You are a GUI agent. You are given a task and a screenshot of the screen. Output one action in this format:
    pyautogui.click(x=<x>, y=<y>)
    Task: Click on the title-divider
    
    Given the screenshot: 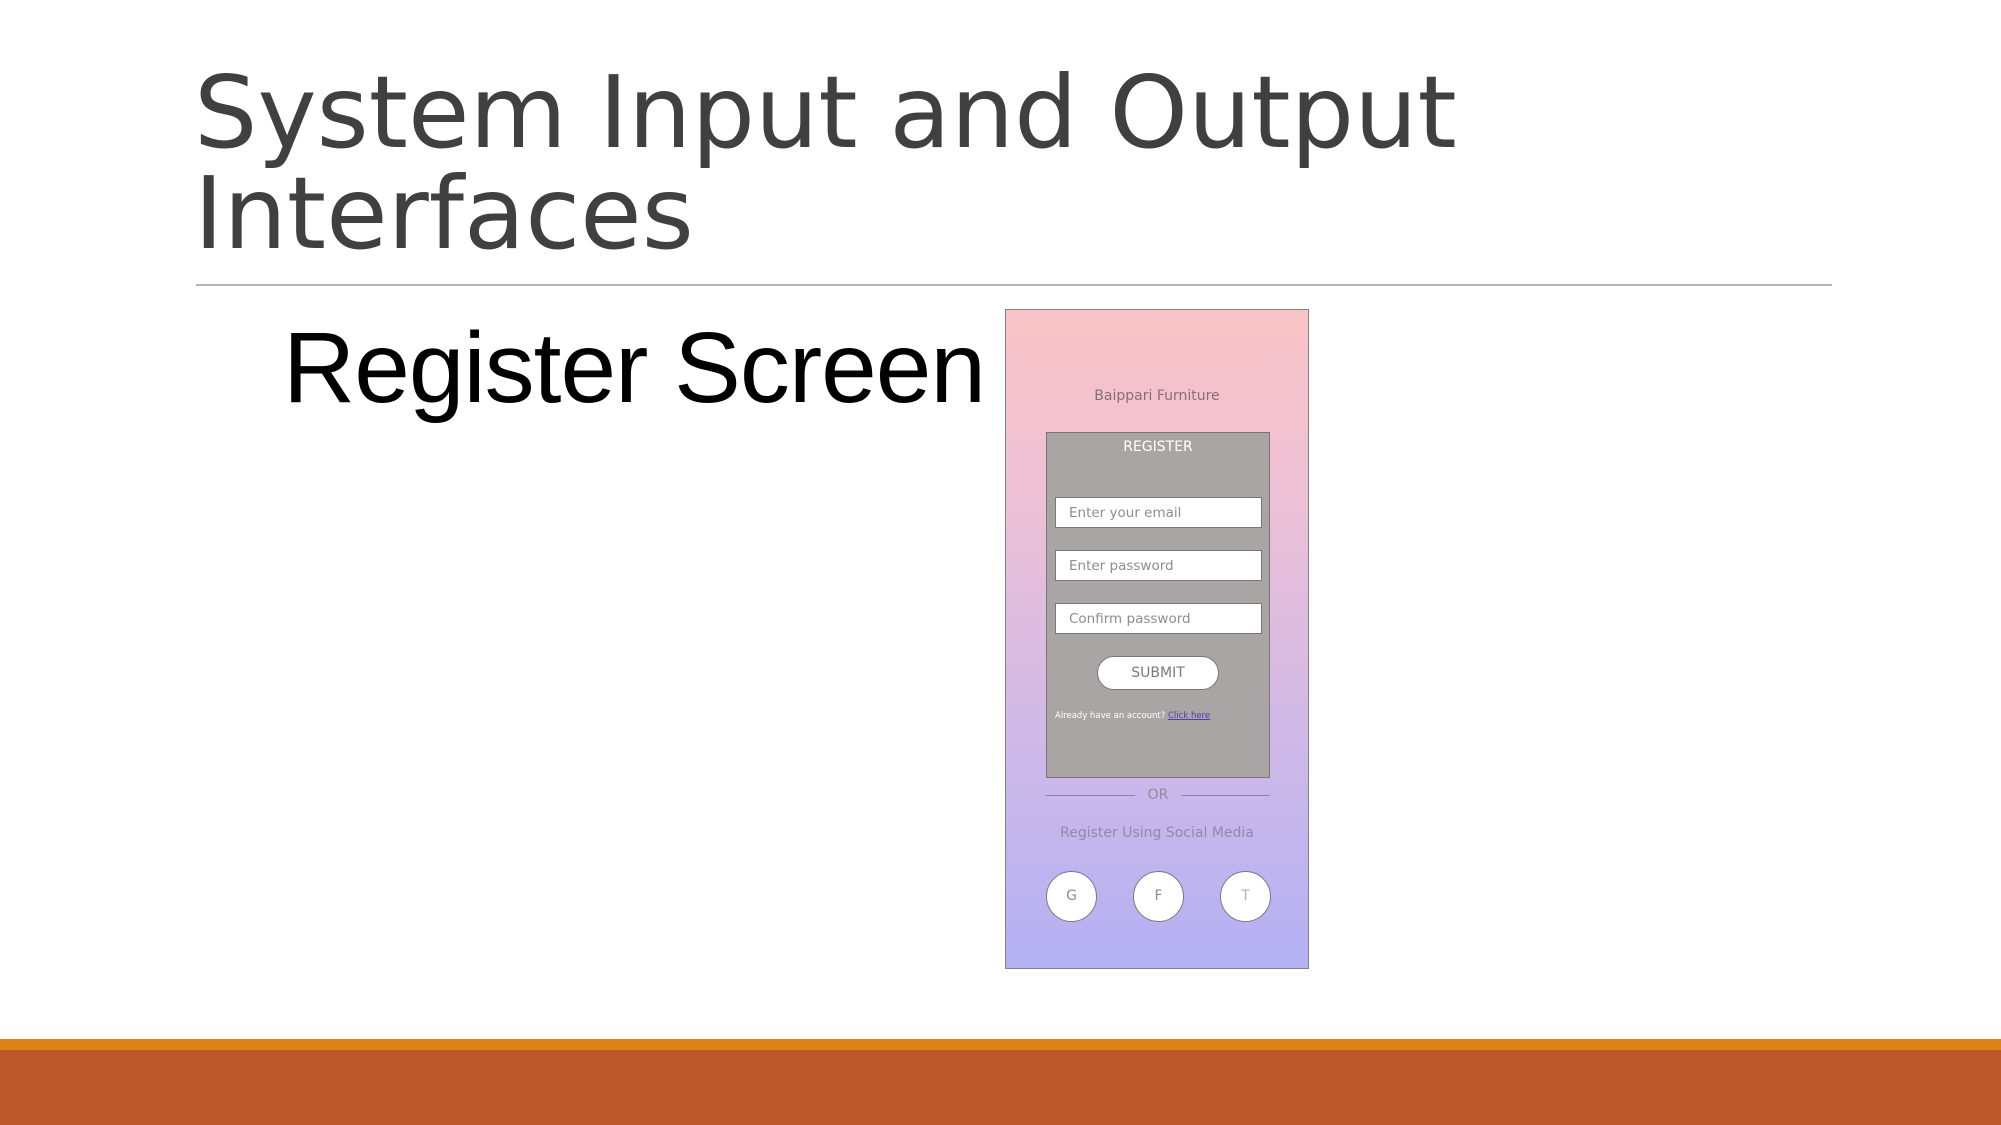 What is the action you would take?
    pyautogui.click(x=1014, y=285)
    